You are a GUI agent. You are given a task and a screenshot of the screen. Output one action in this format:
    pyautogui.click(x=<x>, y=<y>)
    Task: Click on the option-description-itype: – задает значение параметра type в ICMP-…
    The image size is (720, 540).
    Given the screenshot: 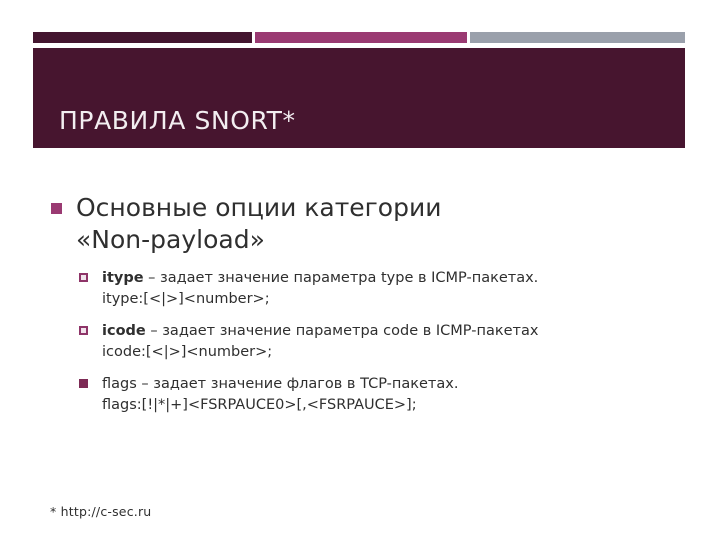 What is the action you would take?
    pyautogui.click(x=341, y=278)
    